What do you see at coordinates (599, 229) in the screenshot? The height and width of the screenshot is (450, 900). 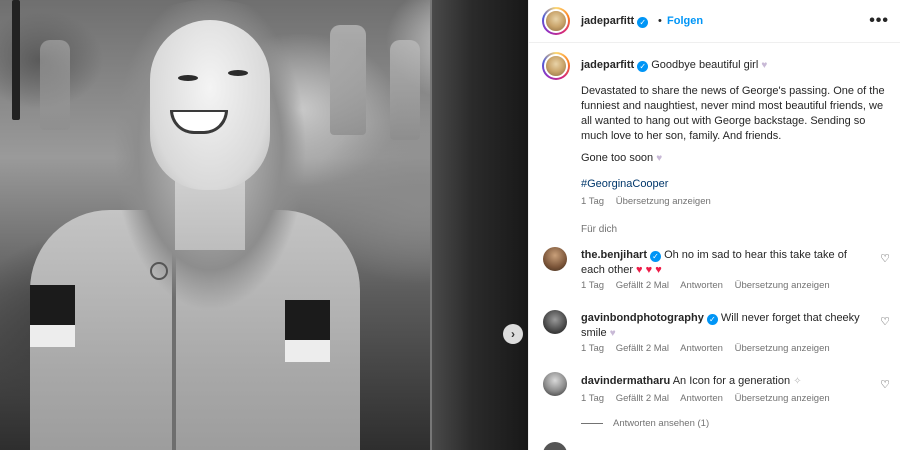 I see `for-you-label: Für dich` at bounding box center [599, 229].